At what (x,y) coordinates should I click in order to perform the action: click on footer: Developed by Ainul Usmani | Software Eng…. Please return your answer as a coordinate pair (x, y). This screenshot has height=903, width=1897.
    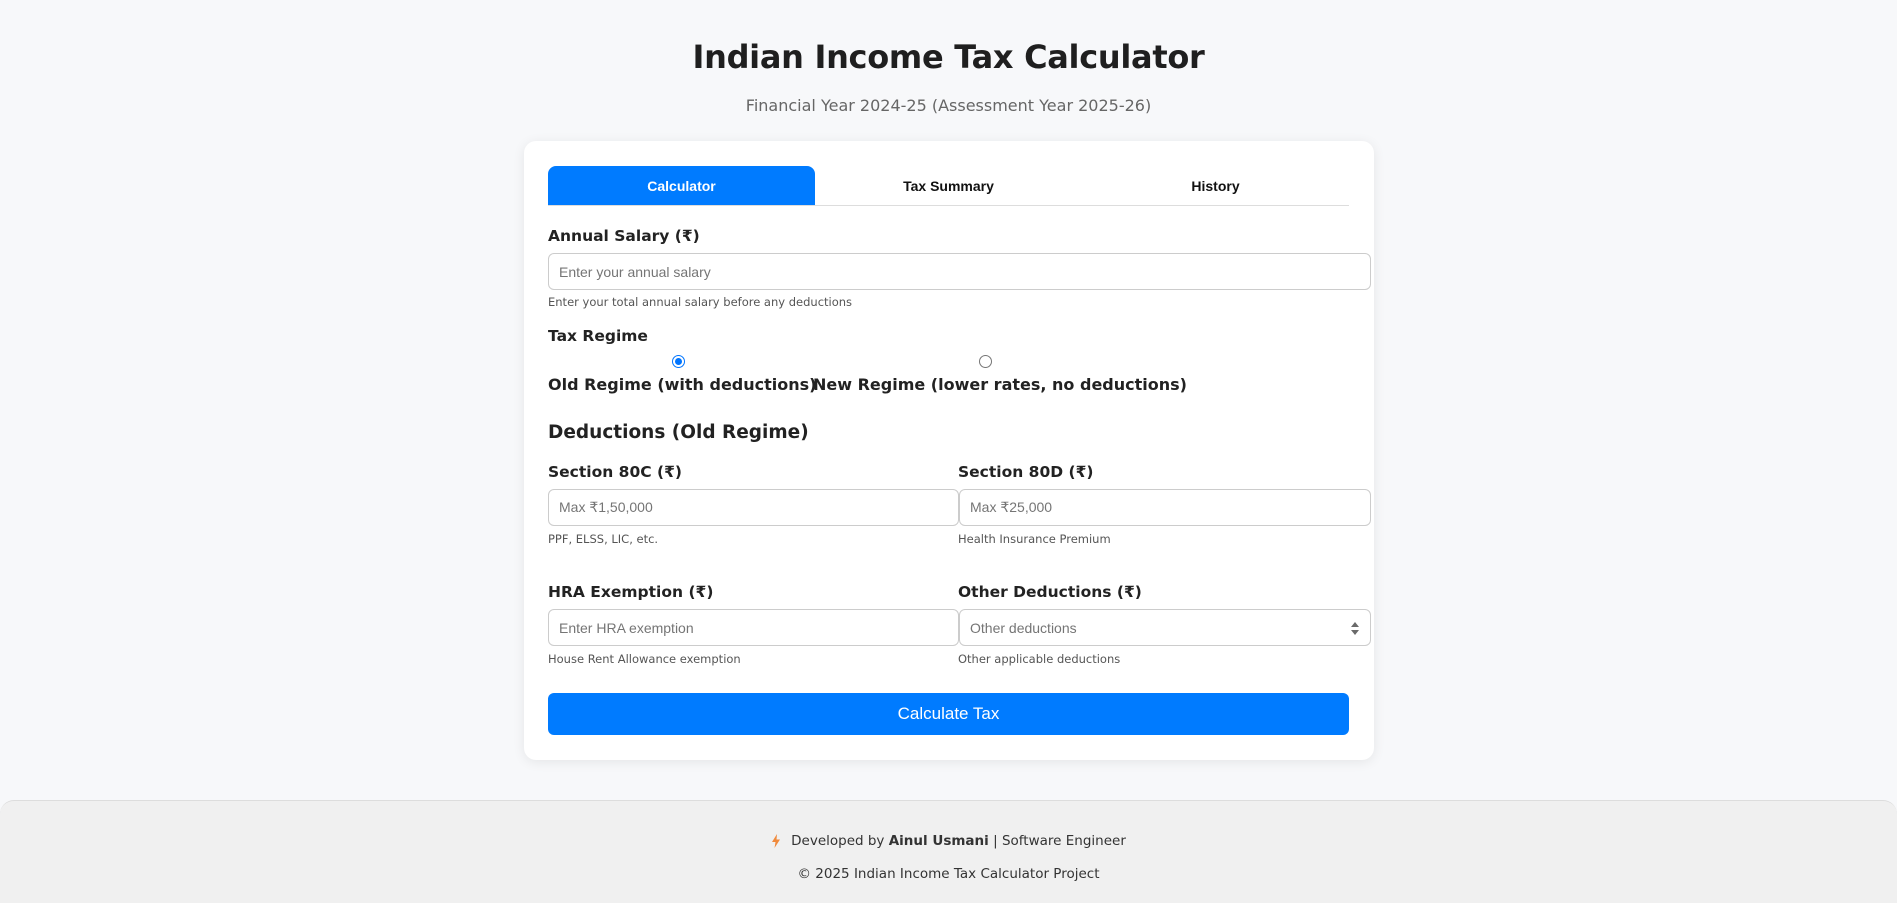
    Looking at the image, I should click on (948, 851).